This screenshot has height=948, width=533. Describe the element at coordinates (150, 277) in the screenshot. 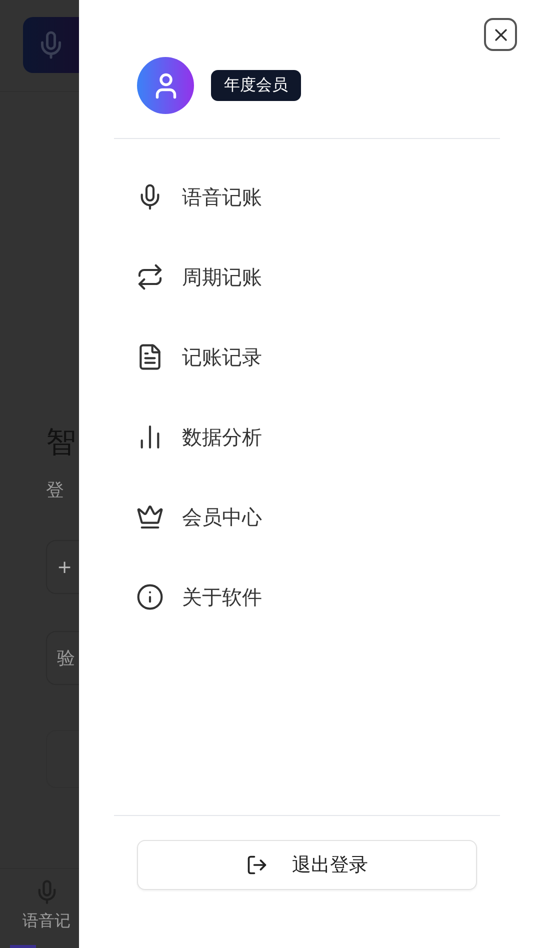

I see `repeat-icon` at that location.